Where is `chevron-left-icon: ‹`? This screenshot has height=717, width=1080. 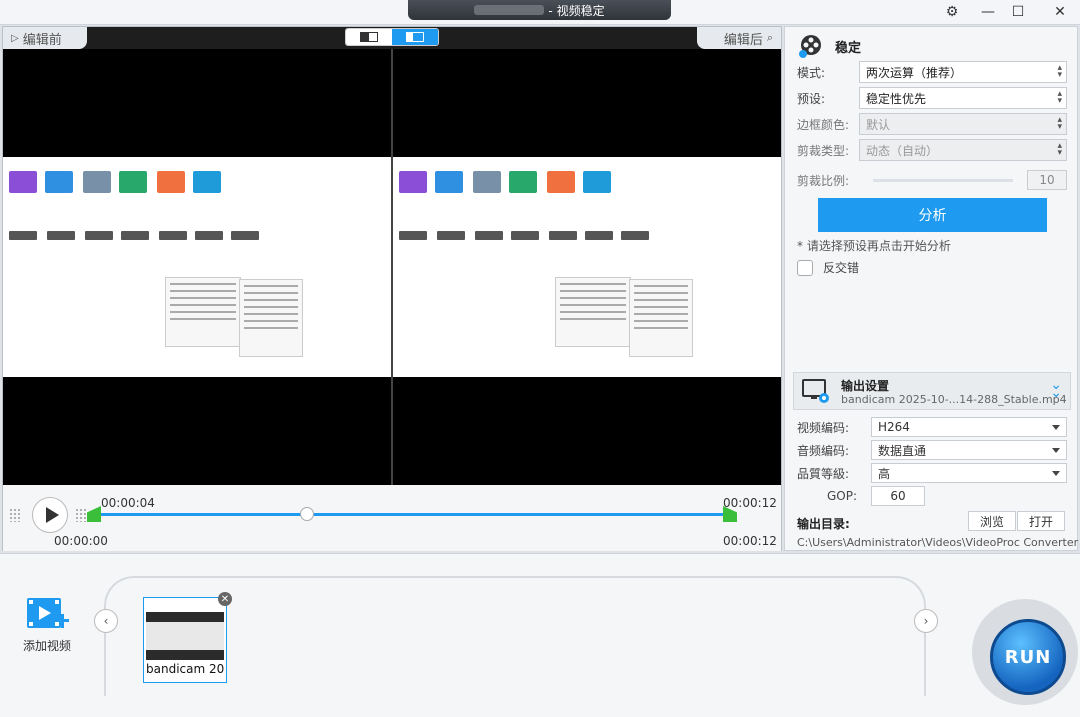
chevron-left-icon: ‹ is located at coordinates (106, 621).